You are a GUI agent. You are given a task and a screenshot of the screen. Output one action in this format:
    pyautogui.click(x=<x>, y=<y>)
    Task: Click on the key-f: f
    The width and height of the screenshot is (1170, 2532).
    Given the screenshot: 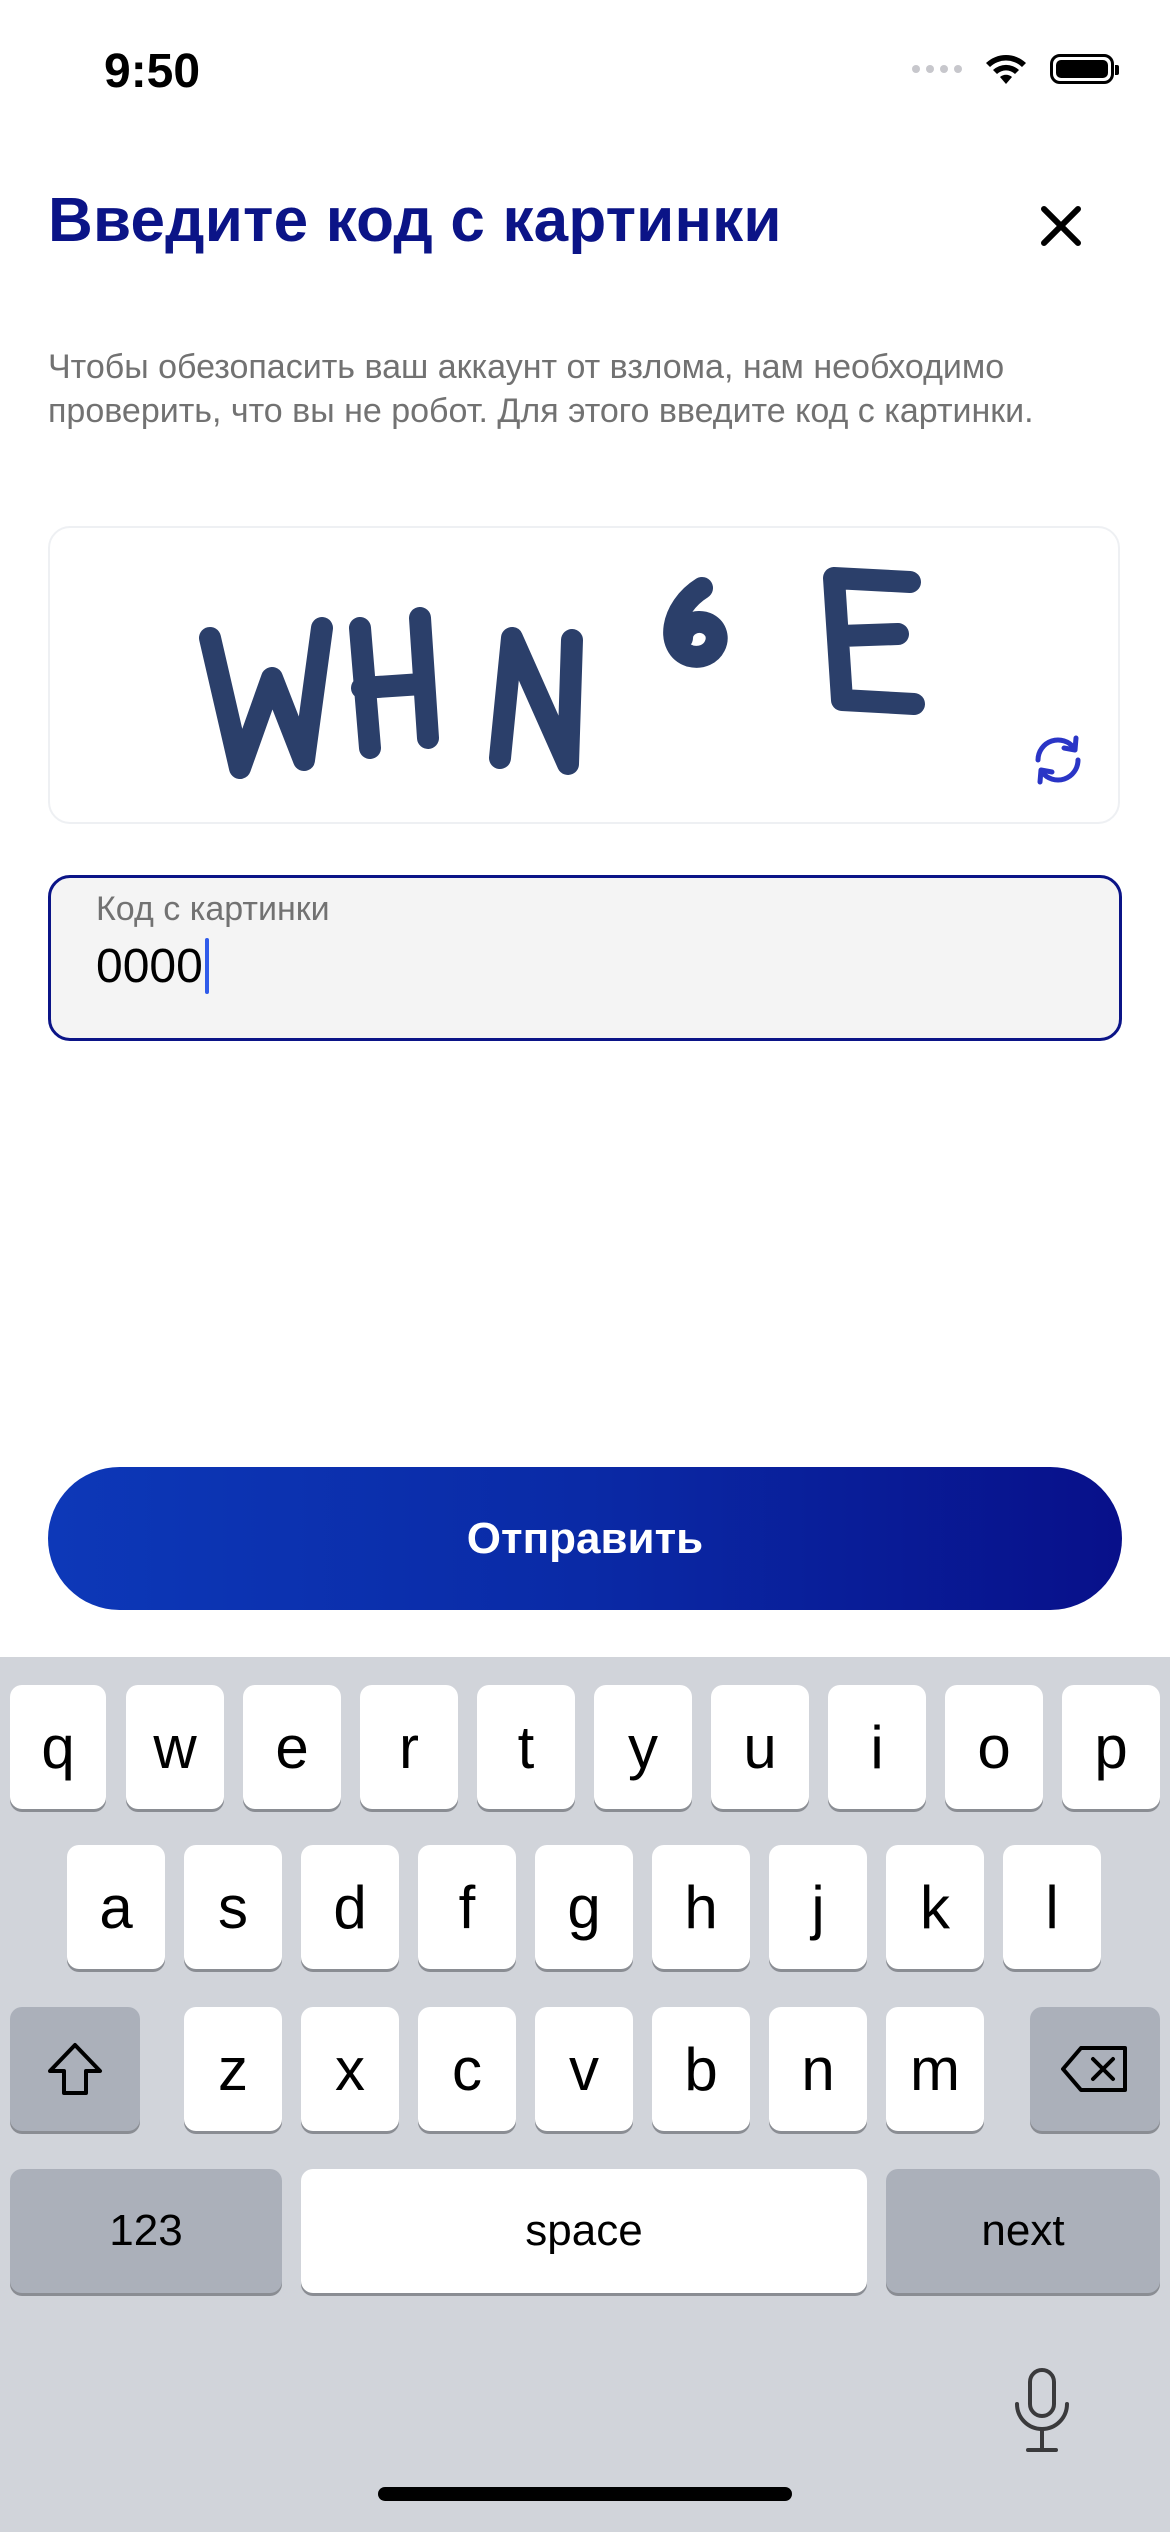 What is the action you would take?
    pyautogui.click(x=467, y=1907)
    